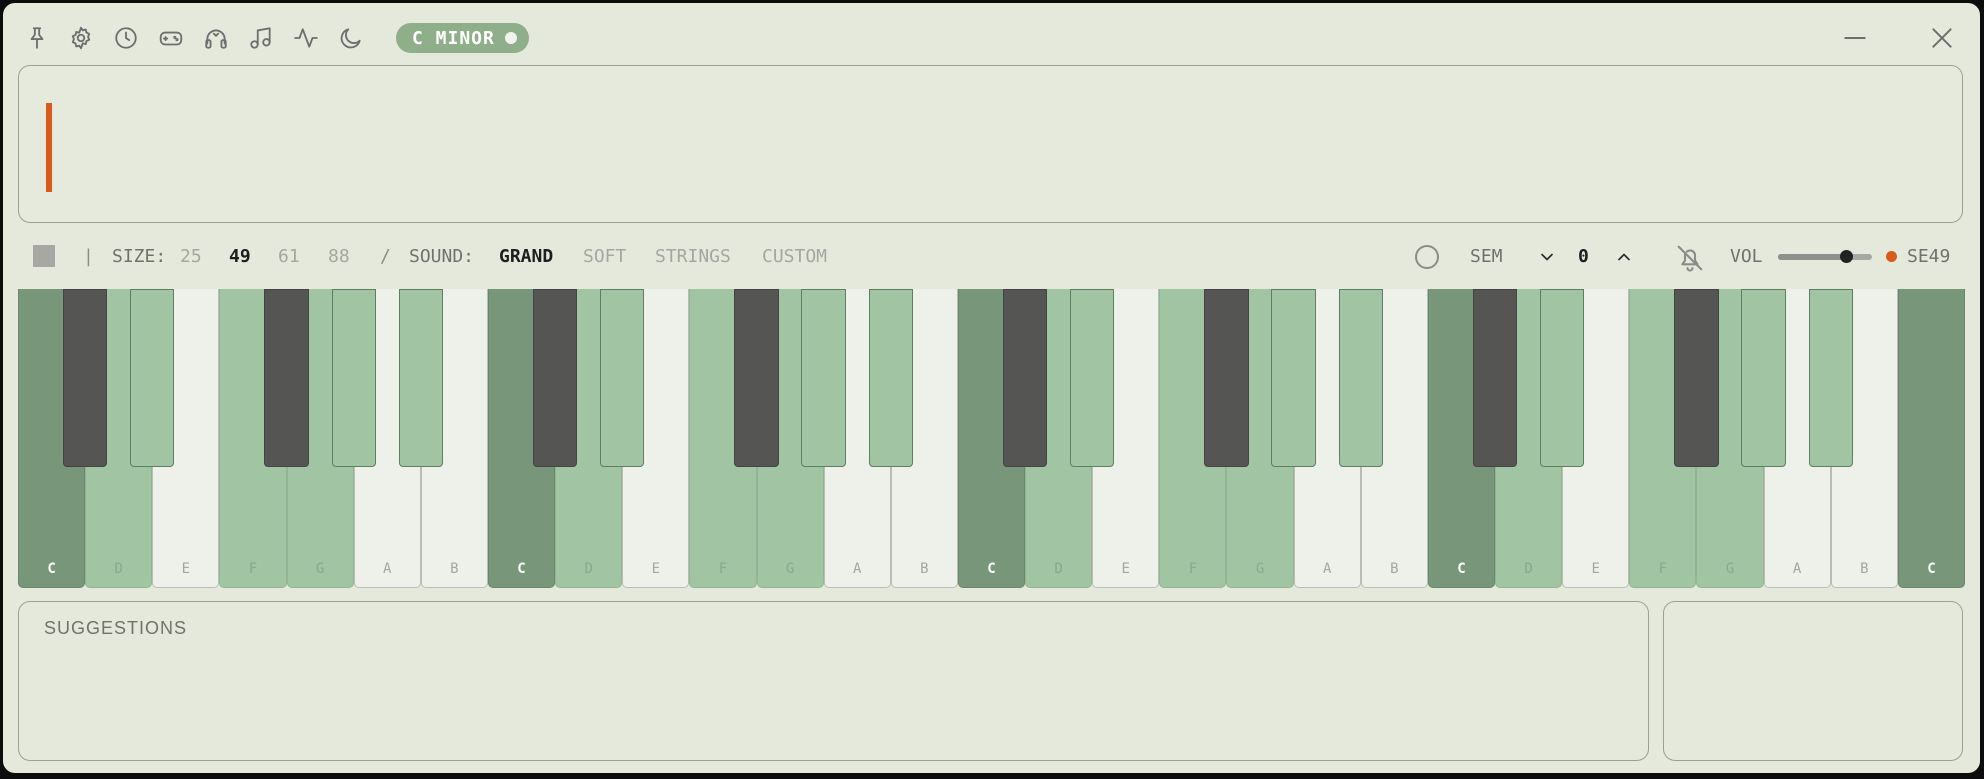 The width and height of the screenshot is (1984, 779). Describe the element at coordinates (261, 38) in the screenshot. I see `music-note-icon` at that location.